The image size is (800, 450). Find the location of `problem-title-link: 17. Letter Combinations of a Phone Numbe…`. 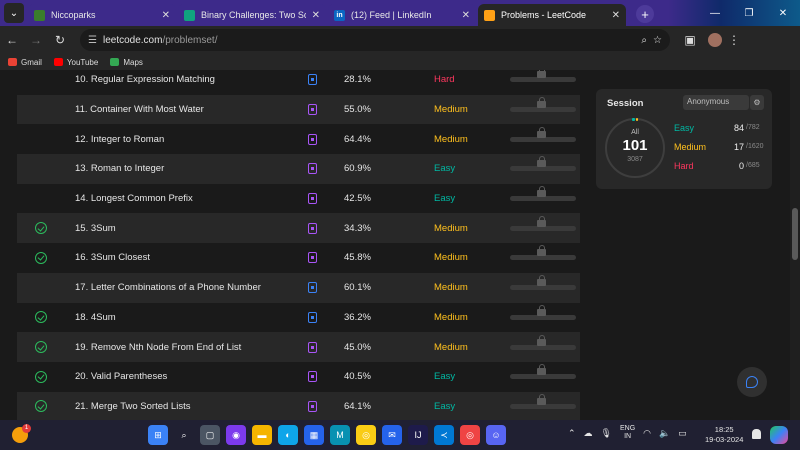

problem-title-link: 17. Letter Combinations of a Phone Numbe… is located at coordinates (172, 287).